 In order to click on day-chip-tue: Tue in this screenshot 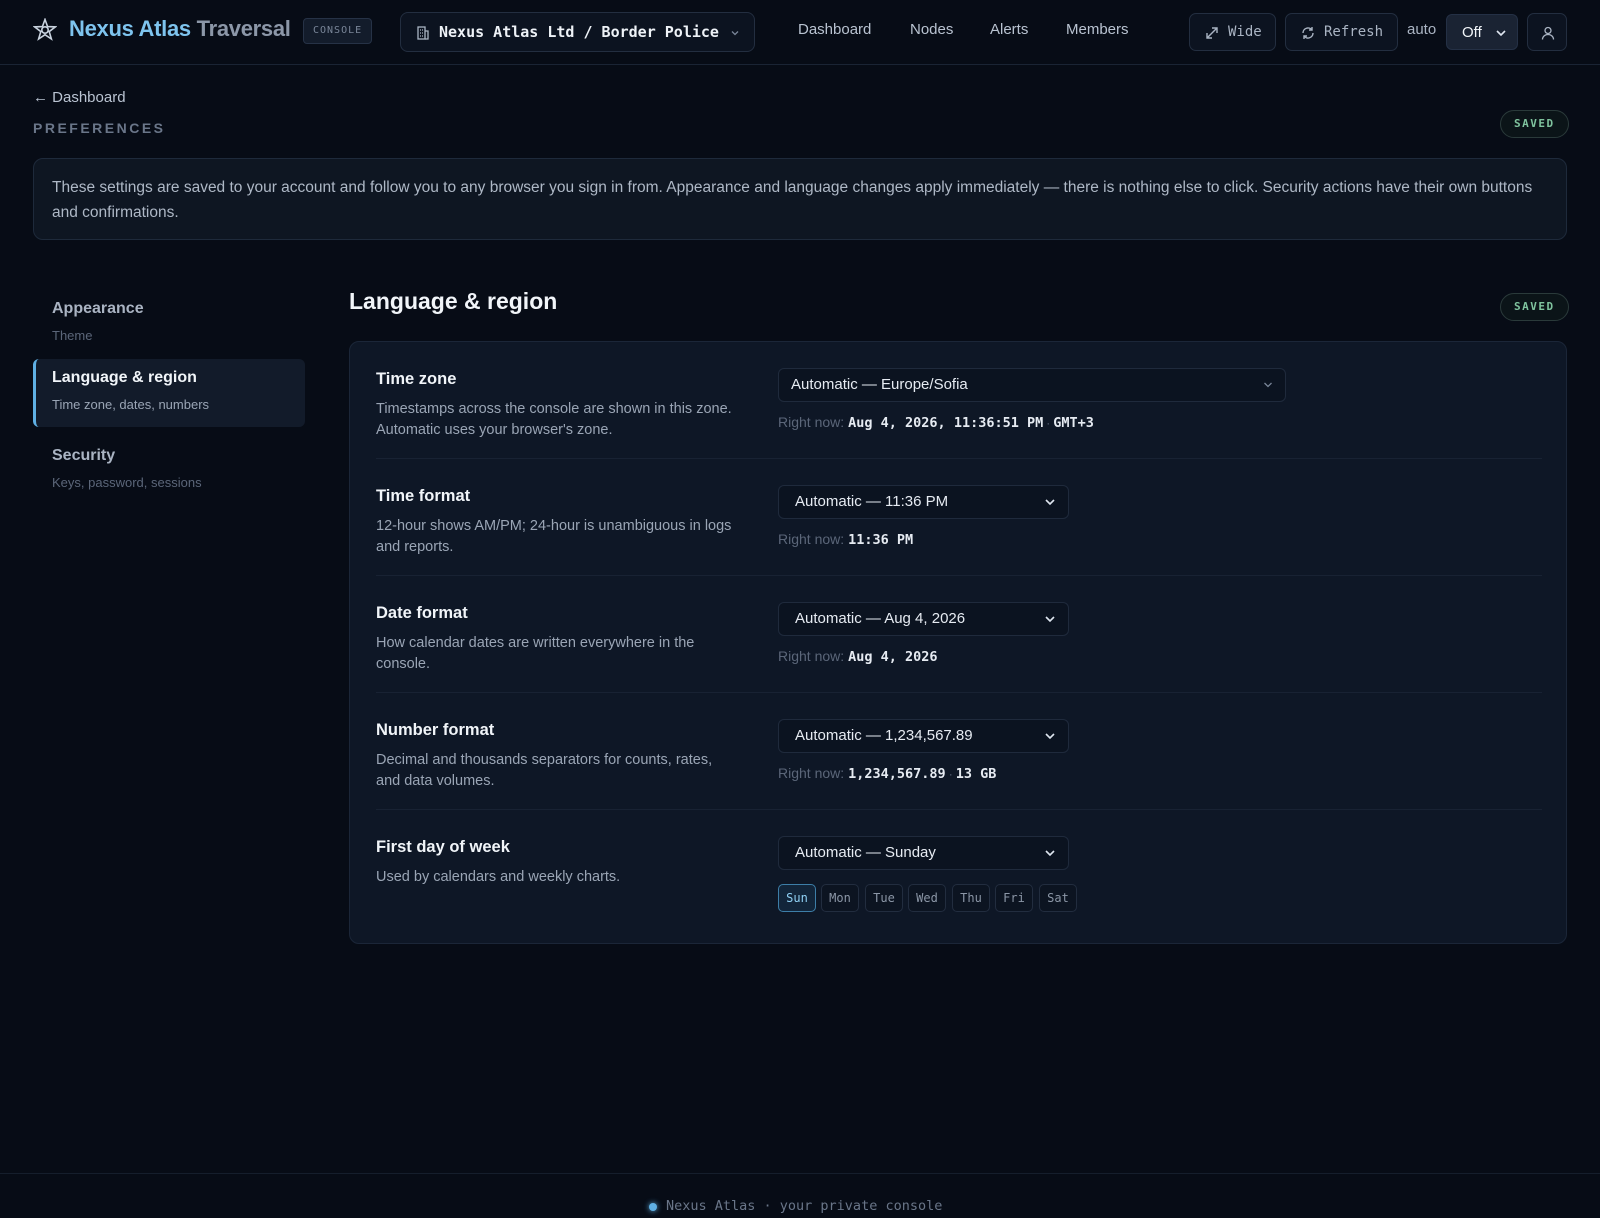, I will do `click(884, 898)`.